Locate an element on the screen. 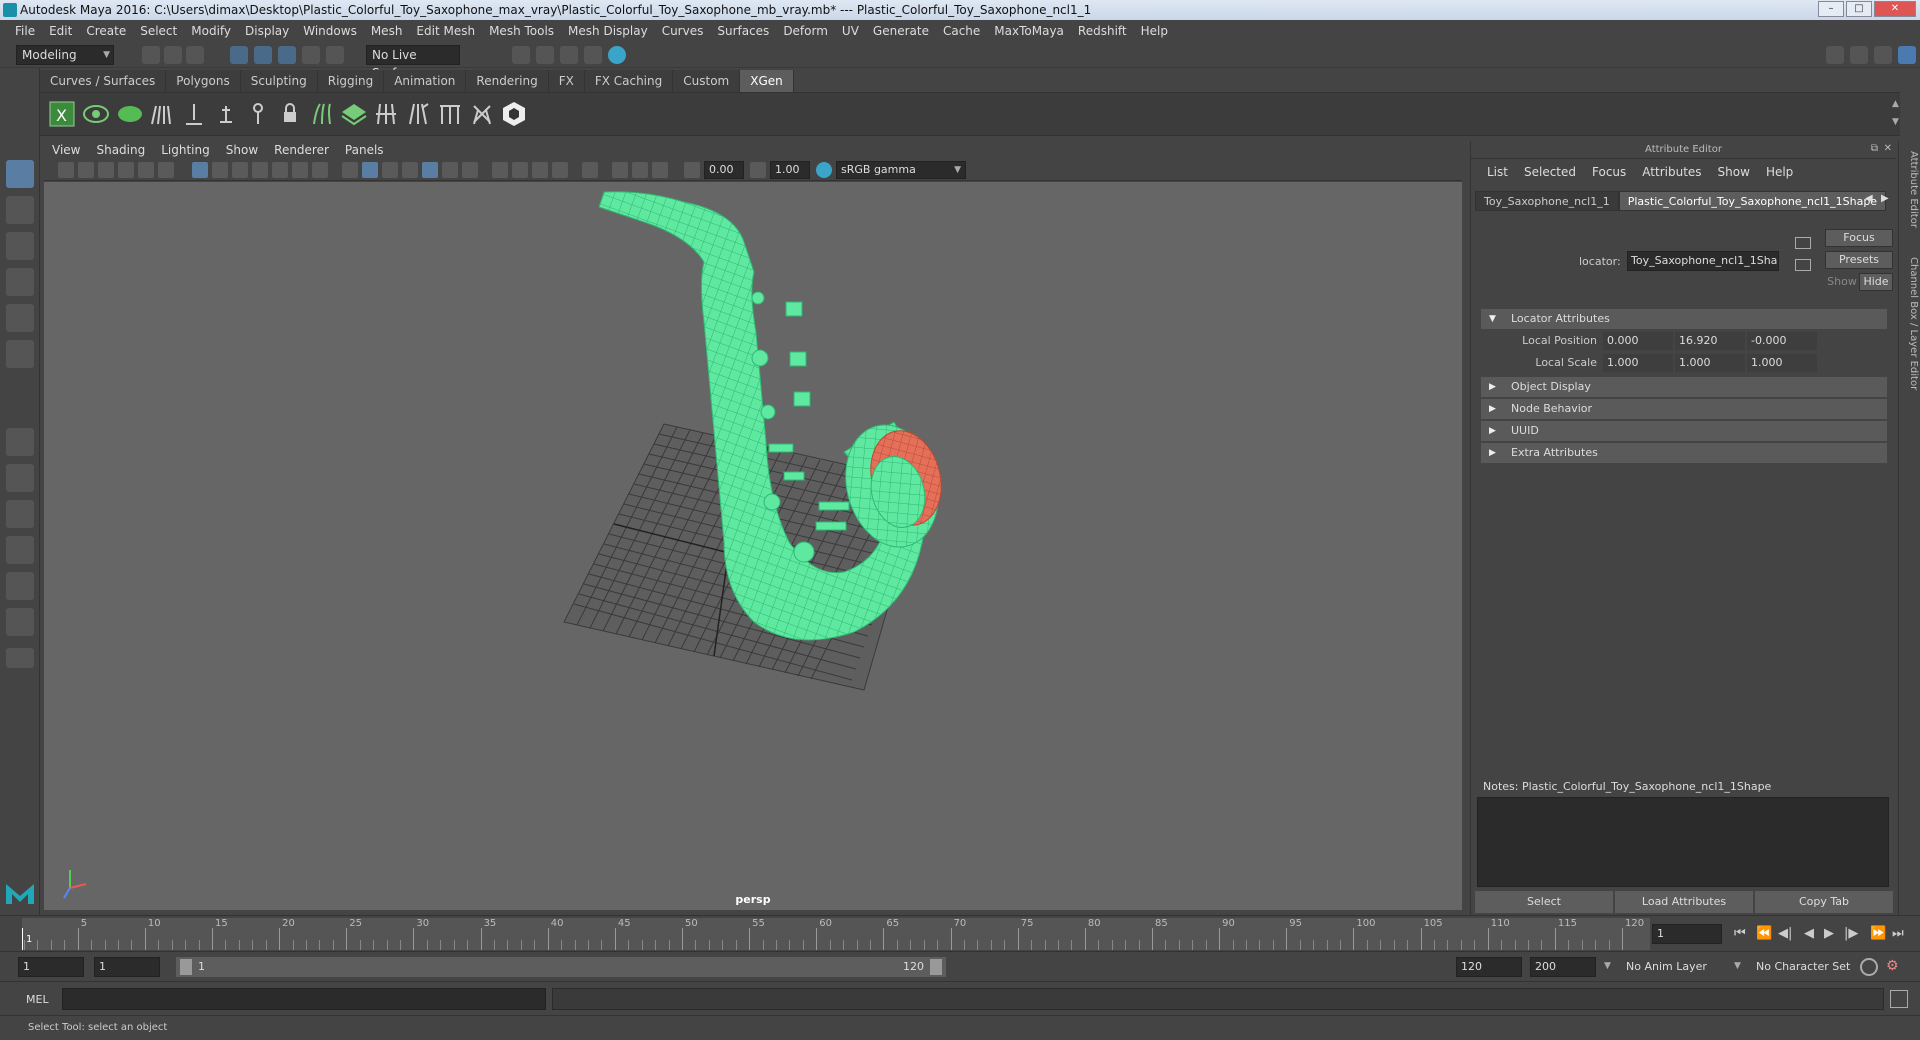 This screenshot has height=1040, width=1920. ae-menu-focus: Focus is located at coordinates (1609, 172).